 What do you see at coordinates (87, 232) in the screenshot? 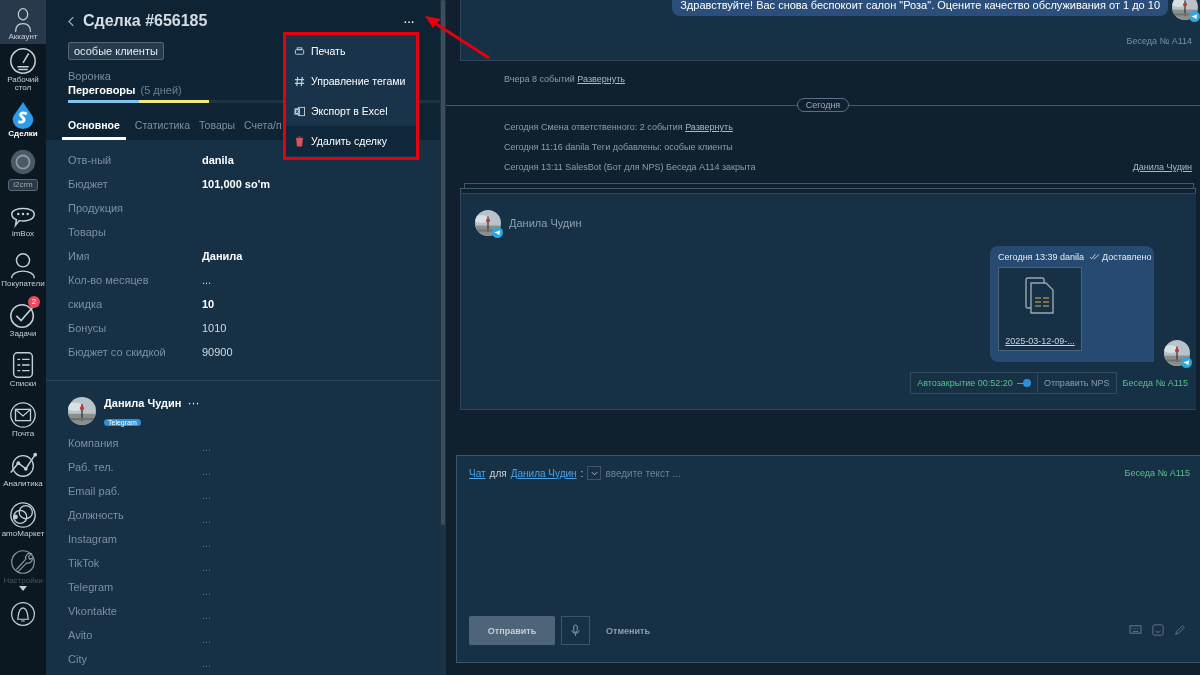
I see `field-label: Товары` at bounding box center [87, 232].